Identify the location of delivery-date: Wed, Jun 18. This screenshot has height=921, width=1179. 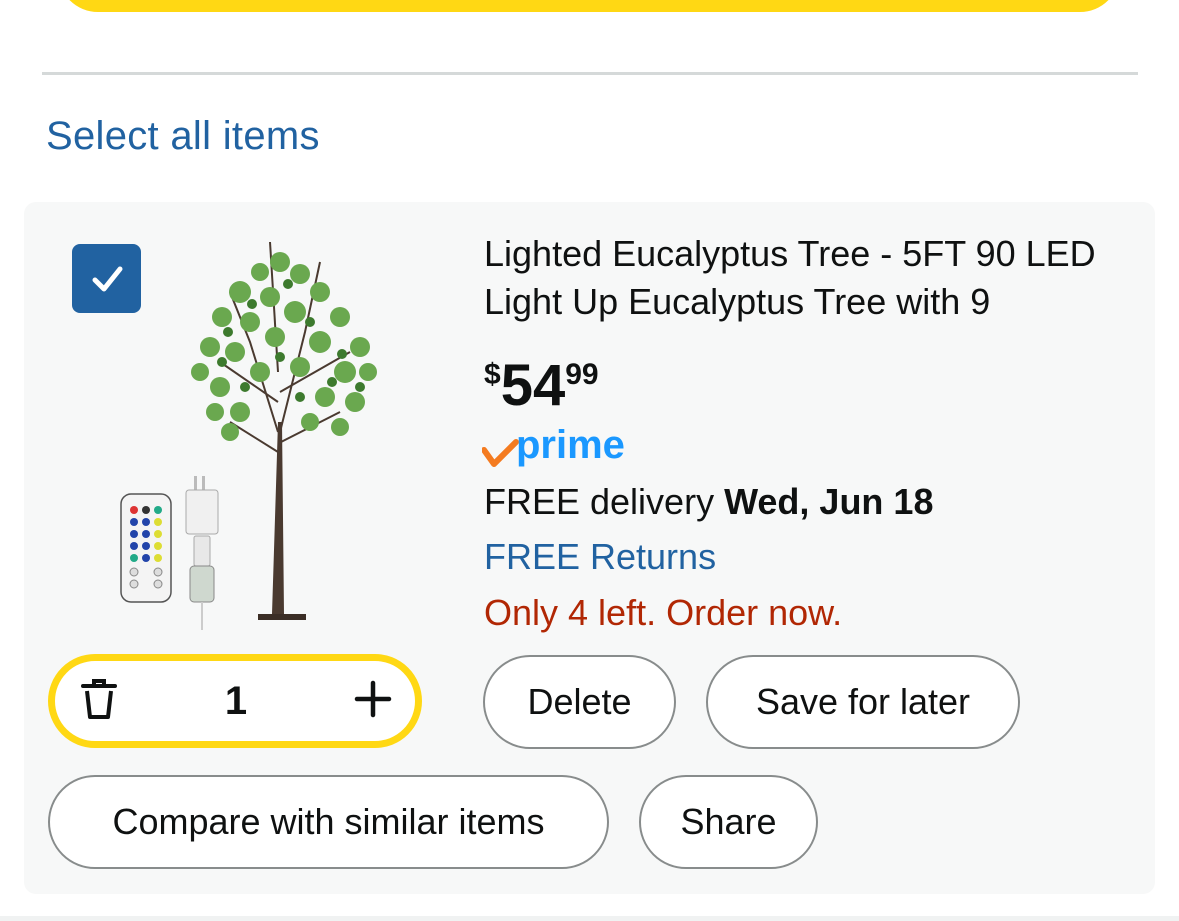
(829, 501).